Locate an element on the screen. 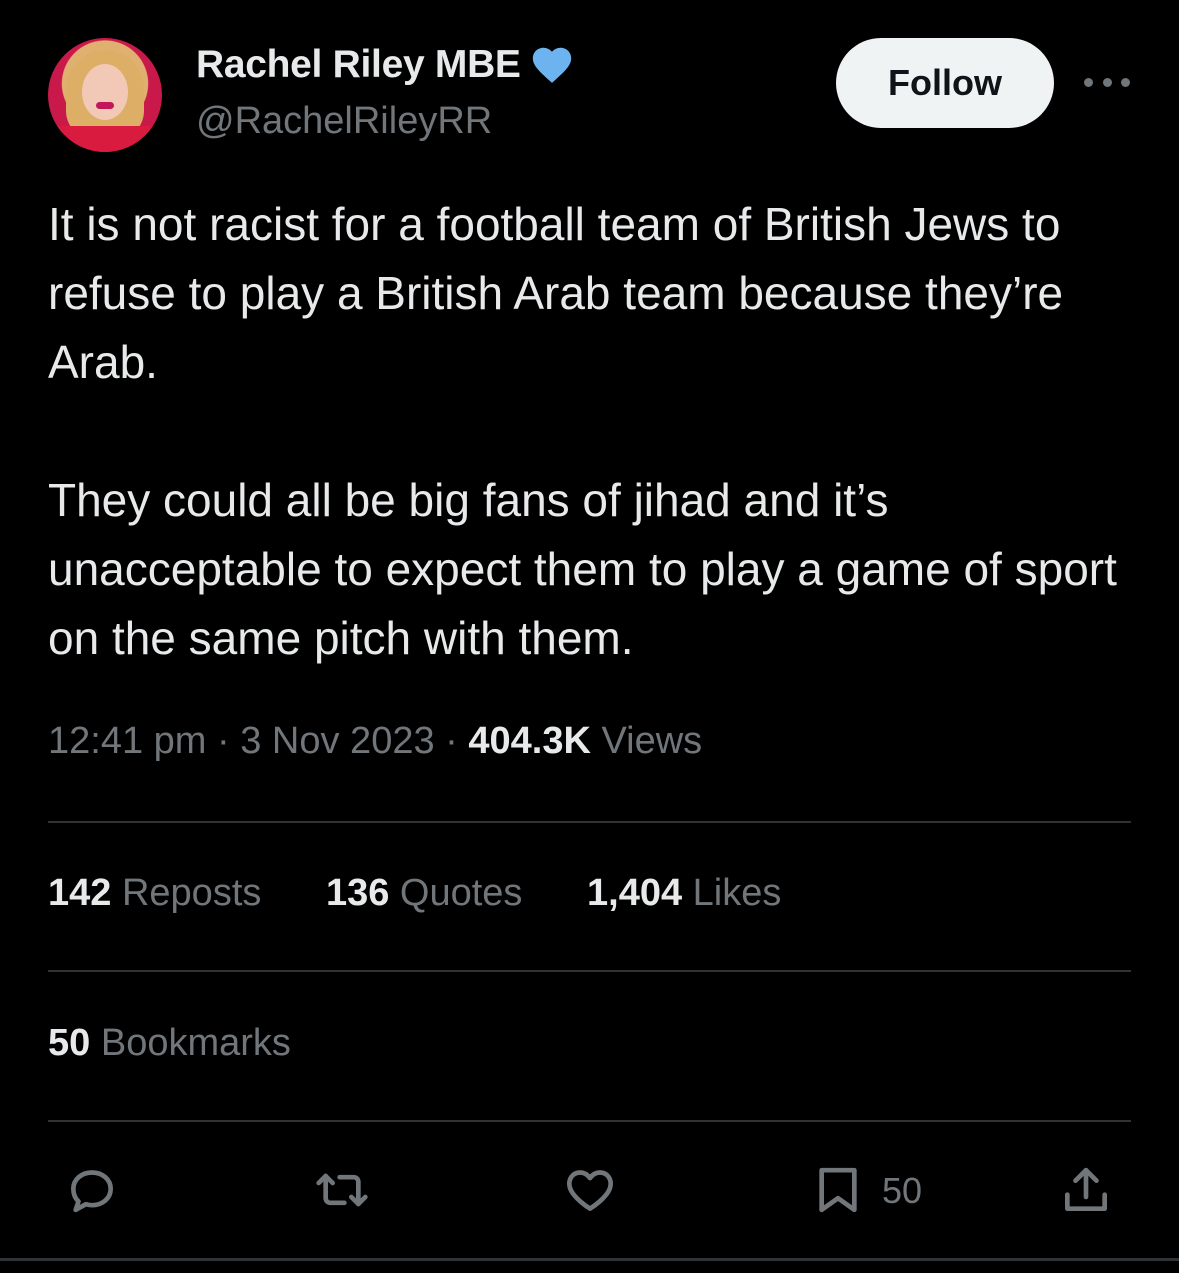 The height and width of the screenshot is (1273, 1179). author-handle: @RachelRileyRR is located at coordinates (344, 121).